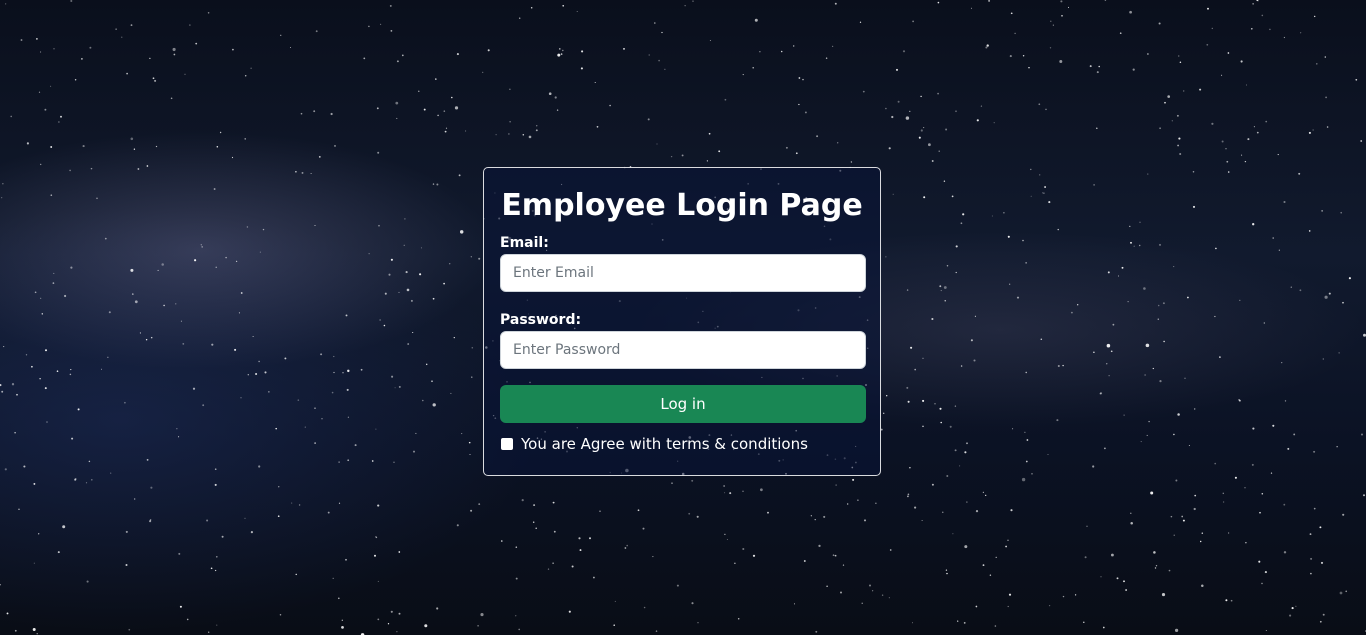  Describe the element at coordinates (683, 404) in the screenshot. I see `login-button: Log in` at that location.